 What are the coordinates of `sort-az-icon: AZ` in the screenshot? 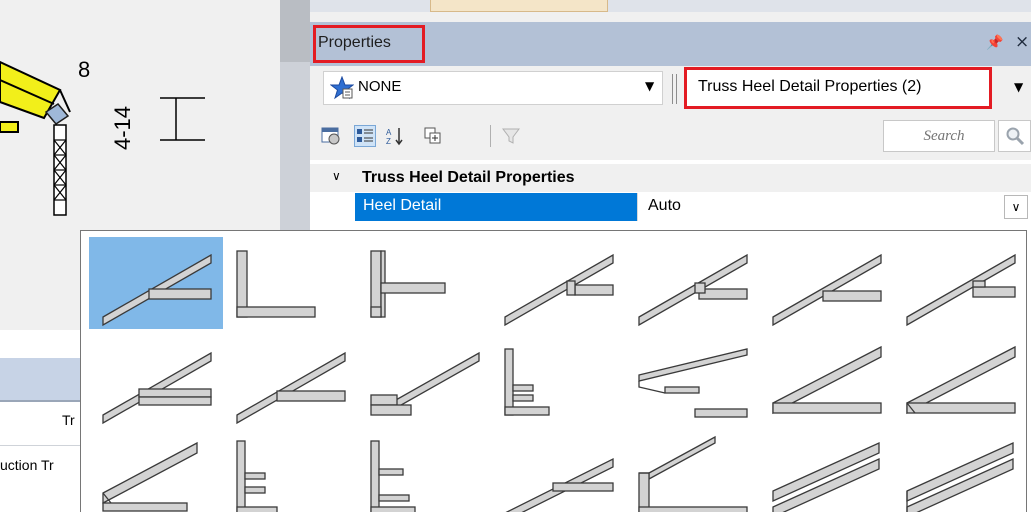 It's located at (395, 136).